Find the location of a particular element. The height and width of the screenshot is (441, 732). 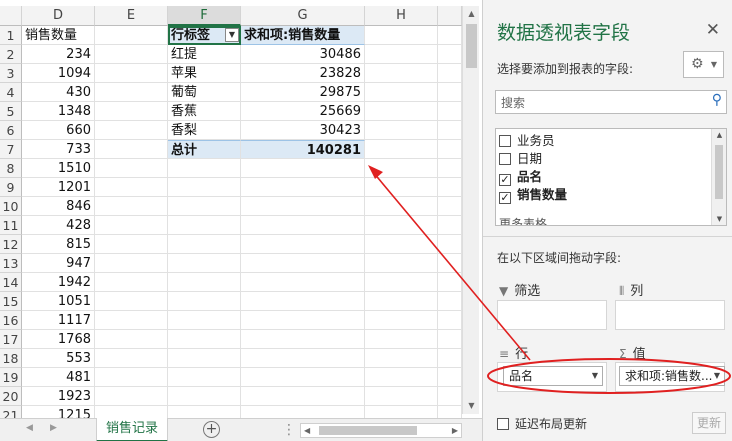

scroll-thumb is located at coordinates (471, 46).